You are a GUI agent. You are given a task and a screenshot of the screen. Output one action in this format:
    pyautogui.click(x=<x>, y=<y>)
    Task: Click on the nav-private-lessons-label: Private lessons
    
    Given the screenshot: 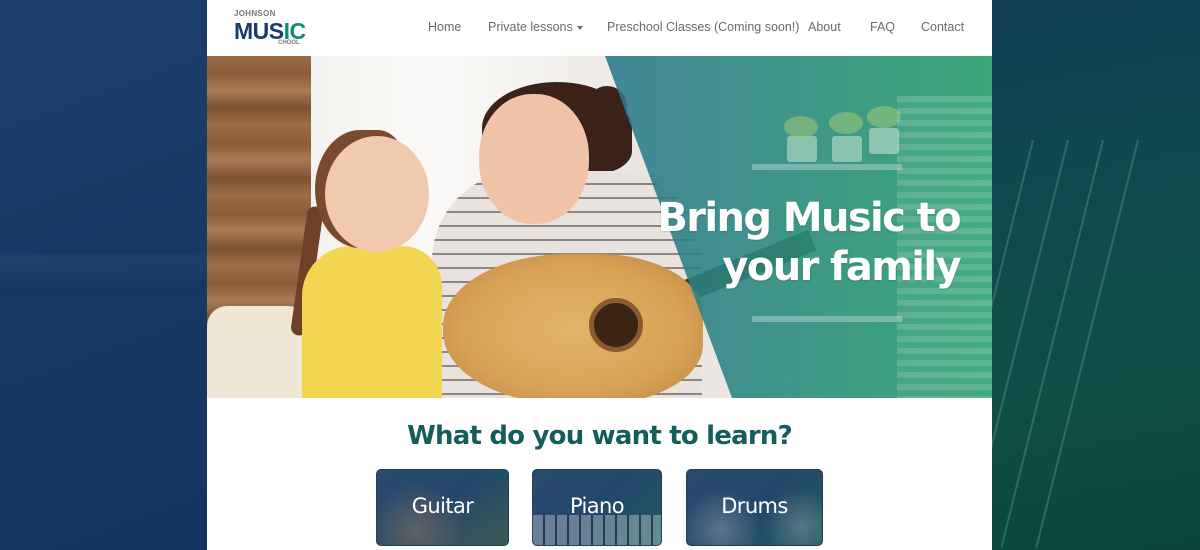 What is the action you would take?
    pyautogui.click(x=530, y=27)
    